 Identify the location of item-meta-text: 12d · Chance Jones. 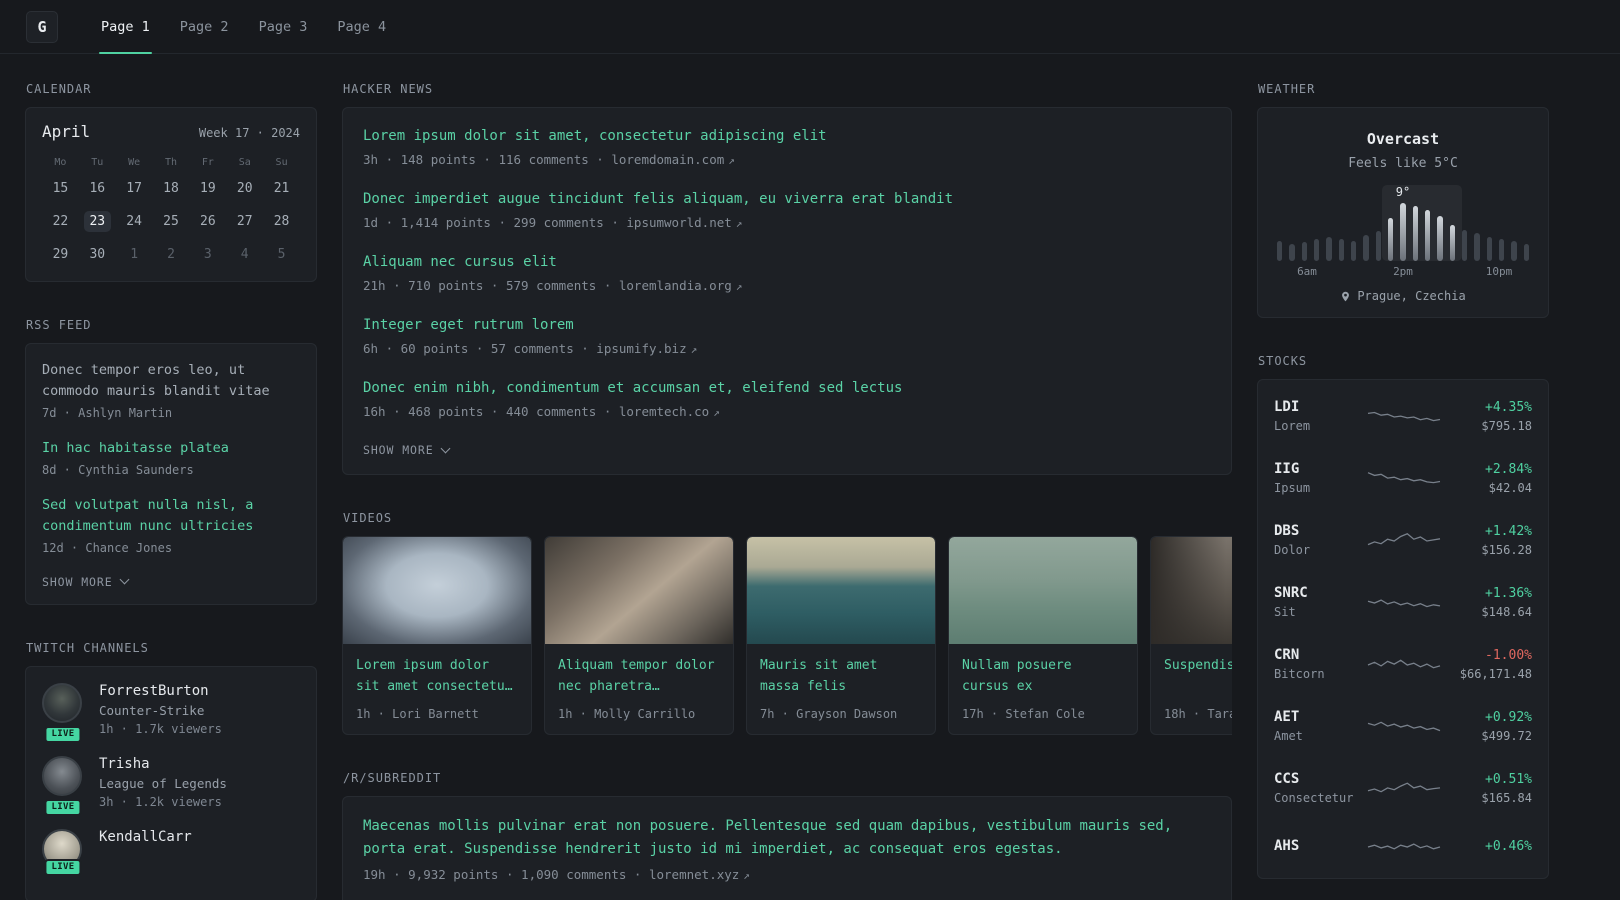
(107, 547).